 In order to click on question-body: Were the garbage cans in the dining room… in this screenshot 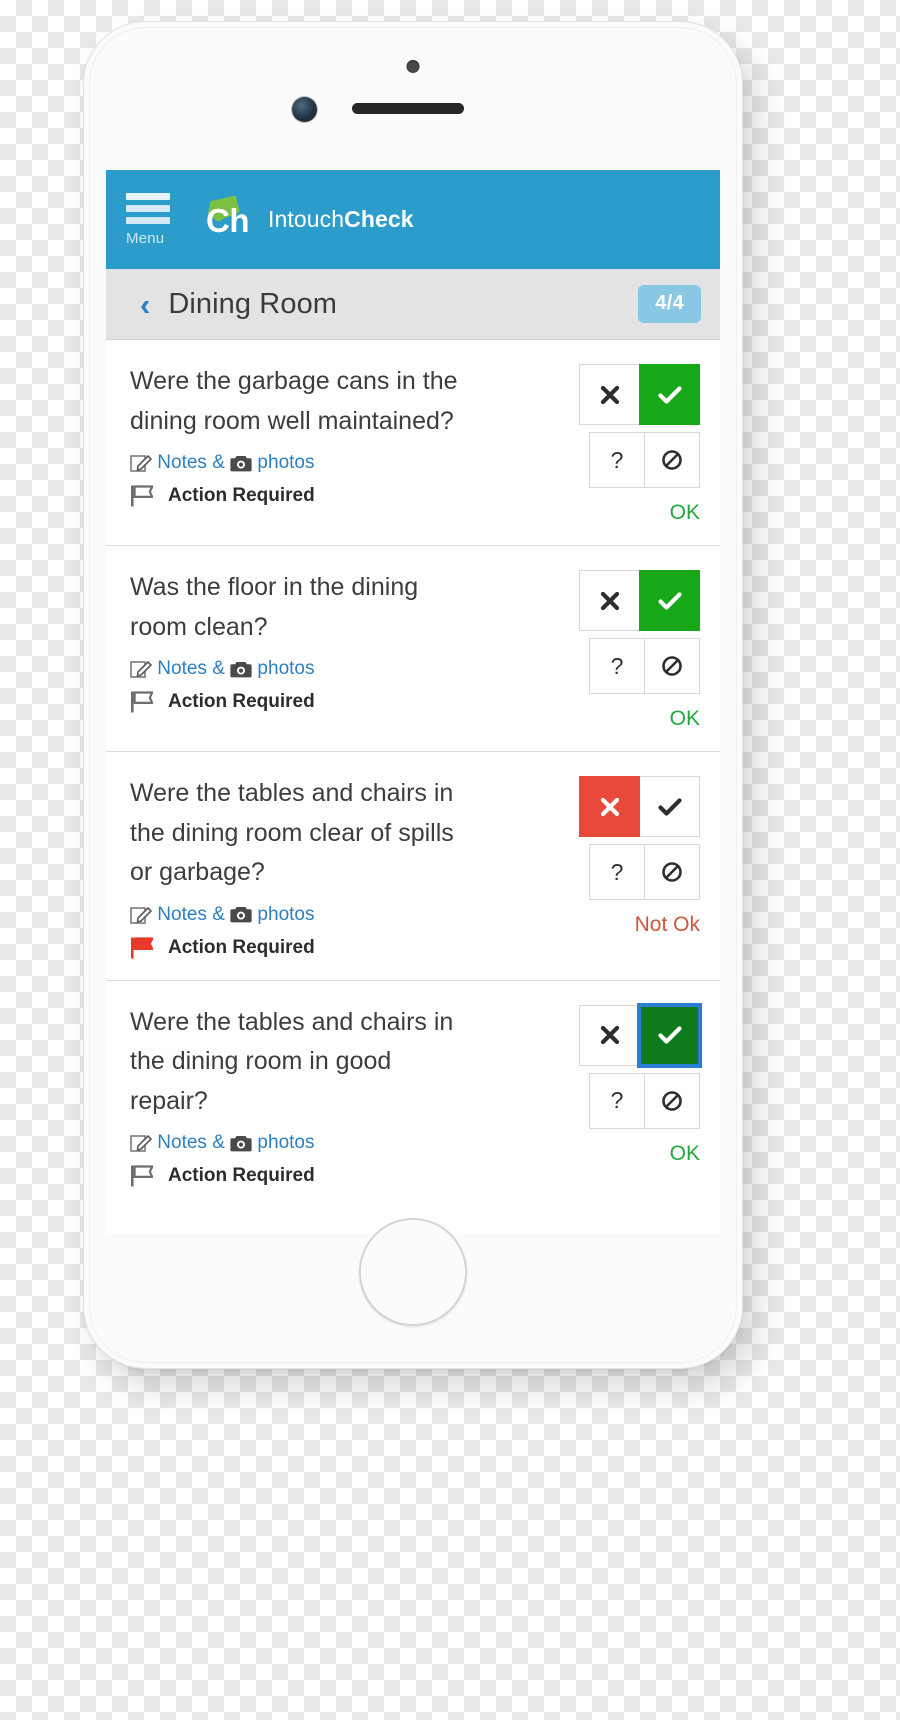, I will do `click(352, 443)`.